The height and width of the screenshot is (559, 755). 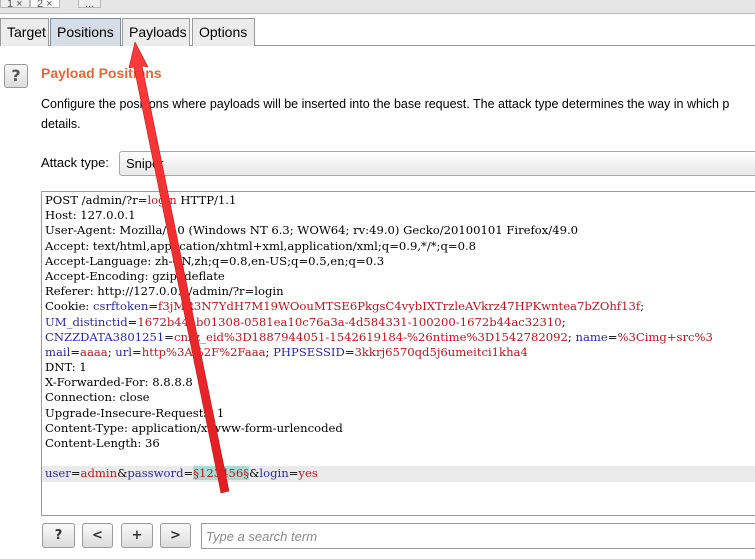 I want to click on request-line, so click(x=400, y=458).